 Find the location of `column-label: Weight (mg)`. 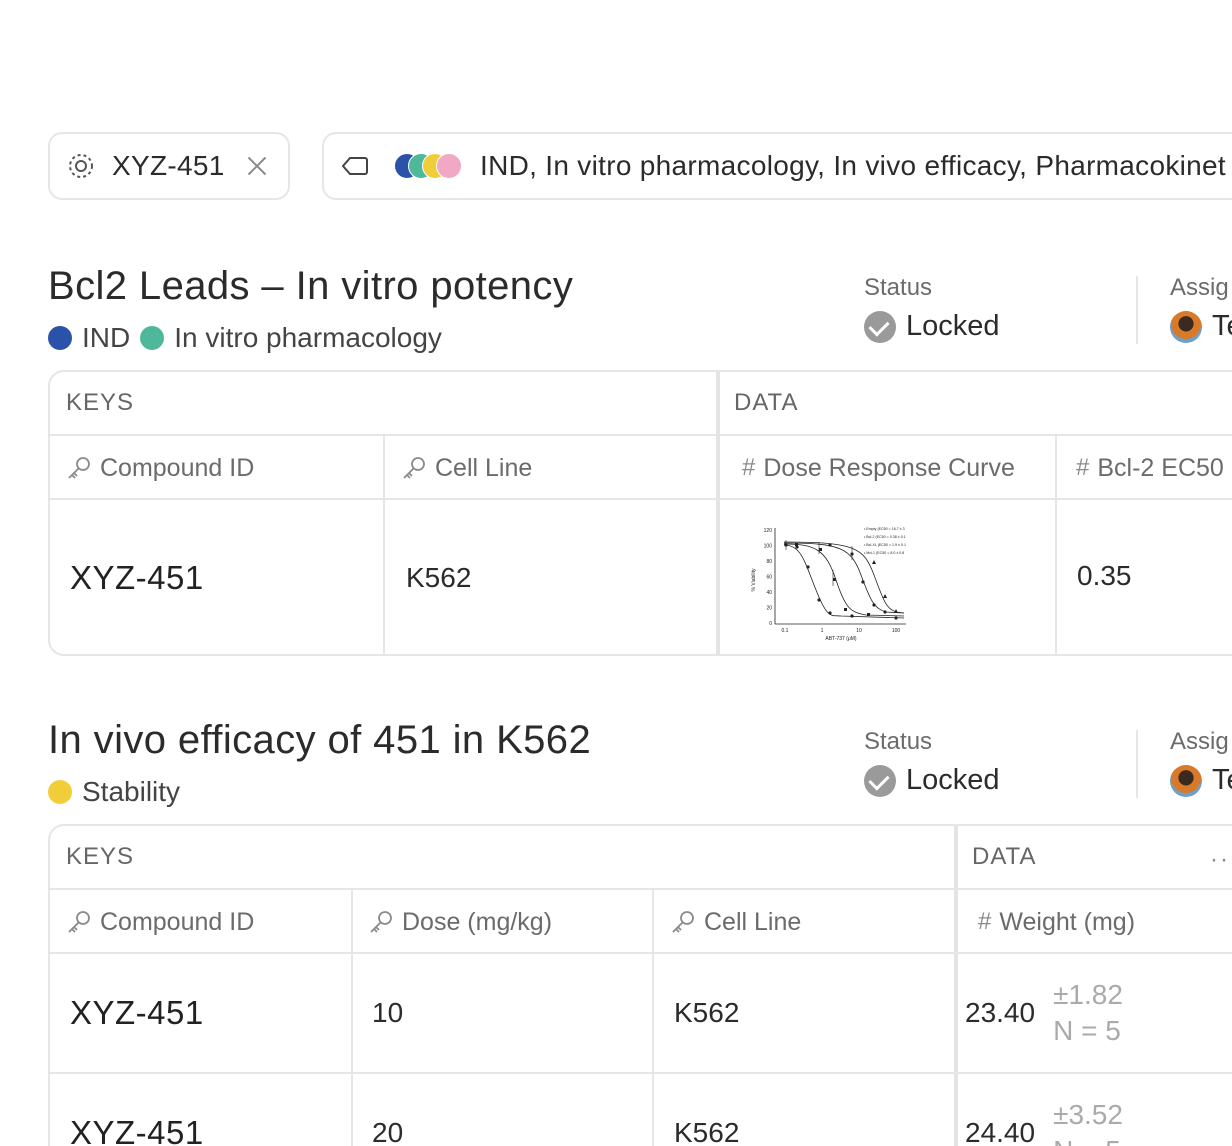

column-label: Weight (mg) is located at coordinates (1067, 921).